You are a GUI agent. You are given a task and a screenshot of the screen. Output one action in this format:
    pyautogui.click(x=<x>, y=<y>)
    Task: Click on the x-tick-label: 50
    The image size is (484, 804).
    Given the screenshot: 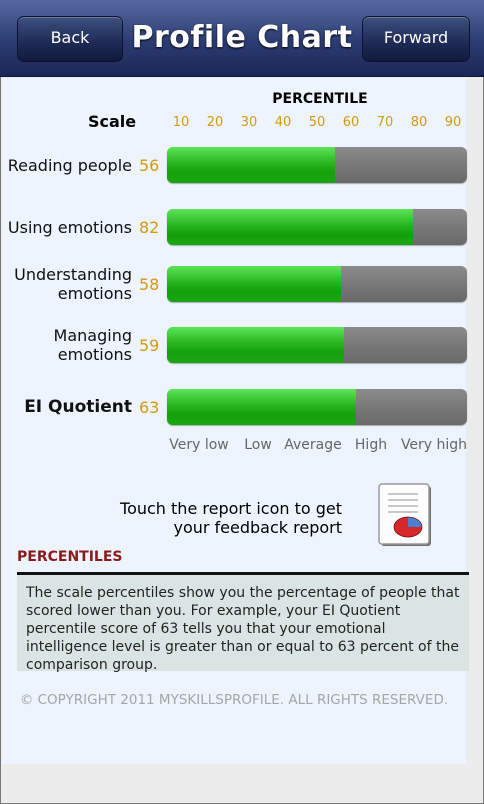 What is the action you would take?
    pyautogui.click(x=317, y=122)
    